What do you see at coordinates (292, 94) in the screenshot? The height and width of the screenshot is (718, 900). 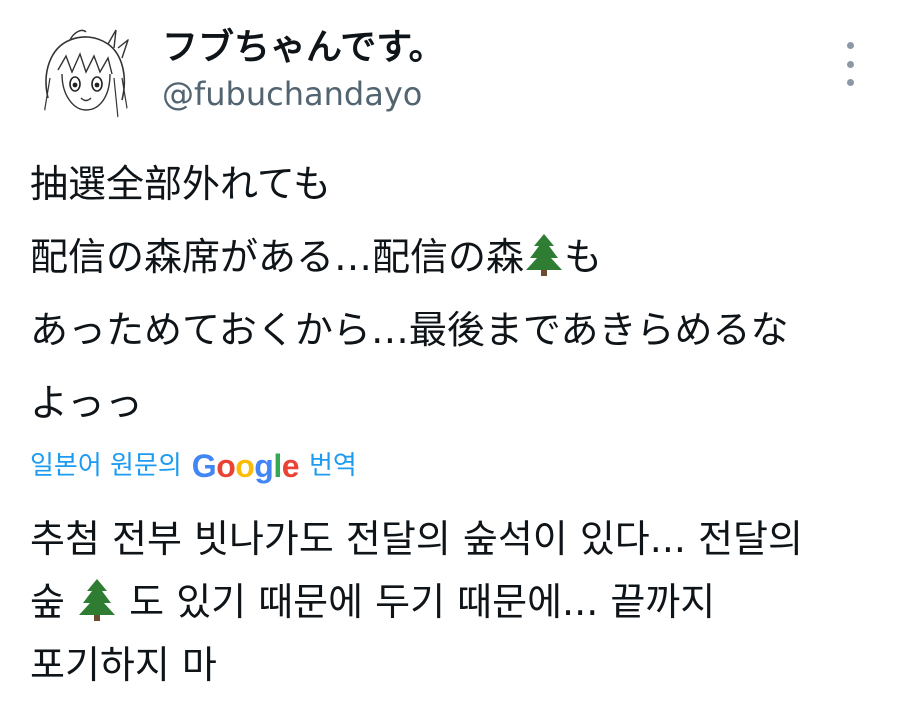 I see `user-handle: @fubuchandayo` at bounding box center [292, 94].